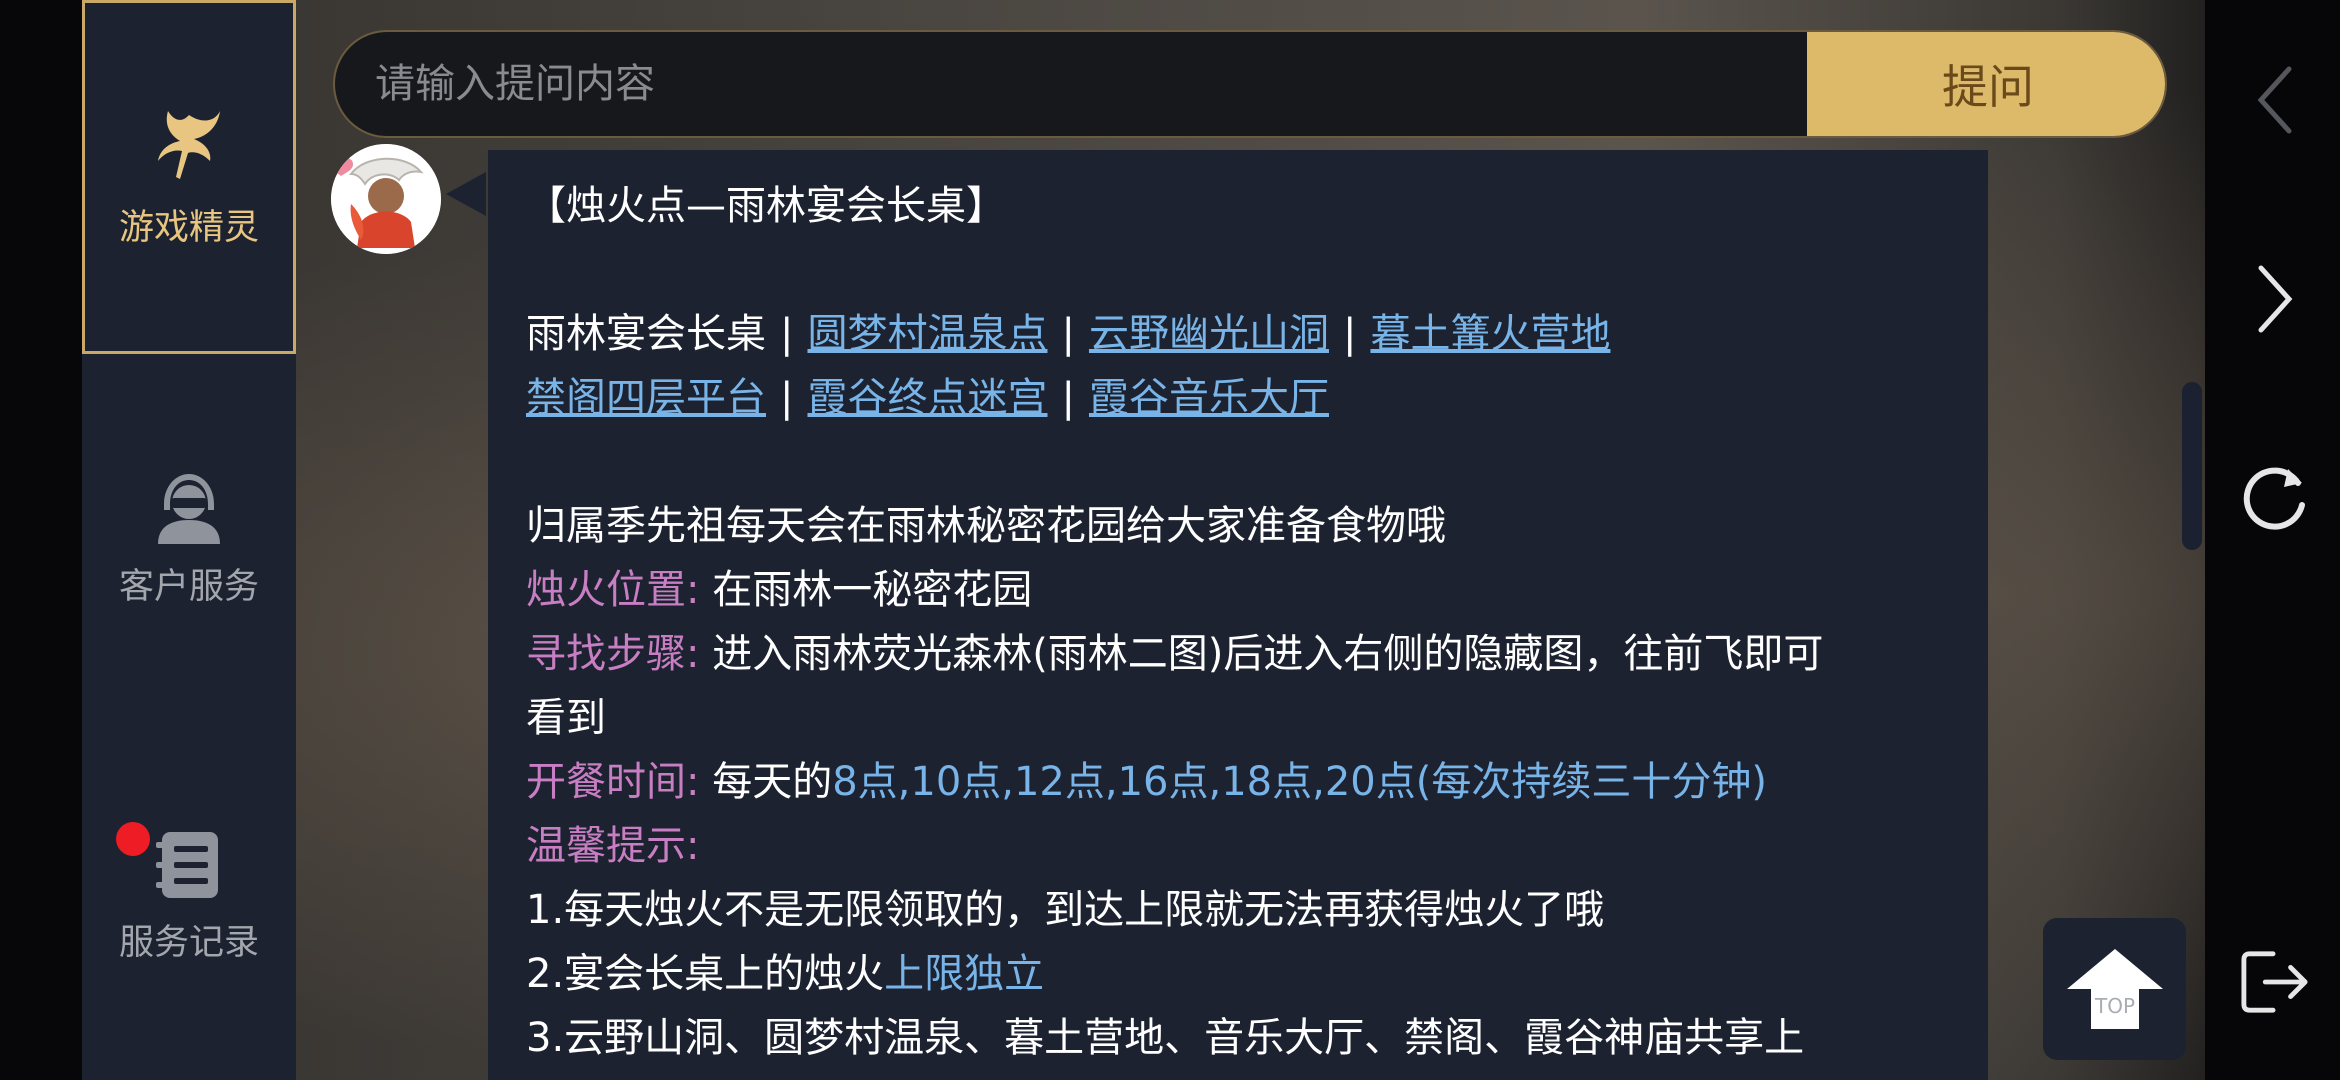 This screenshot has width=2340, height=1080. Describe the element at coordinates (188, 943) in the screenshot. I see `sidebar-tab-label: 服务记录` at that location.